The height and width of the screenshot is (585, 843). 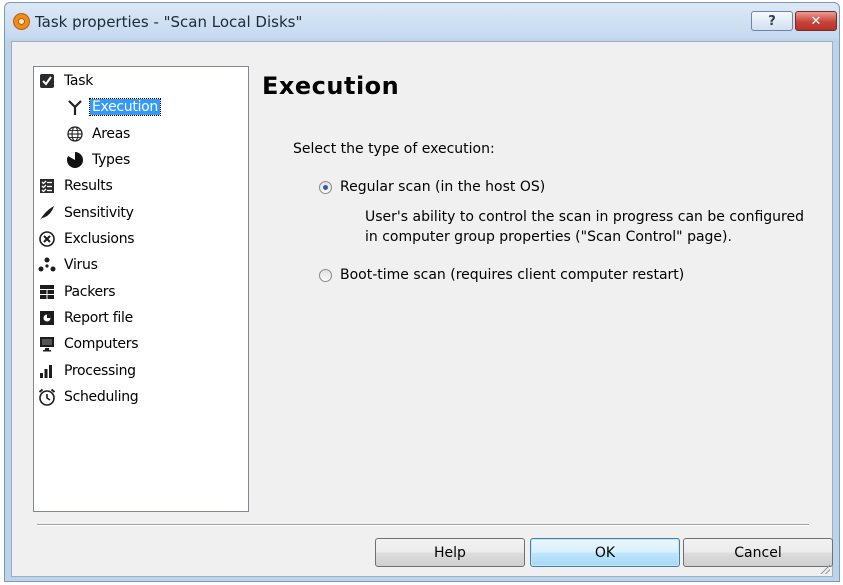 What do you see at coordinates (101, 344) in the screenshot?
I see `tree-item-label: Computers` at bounding box center [101, 344].